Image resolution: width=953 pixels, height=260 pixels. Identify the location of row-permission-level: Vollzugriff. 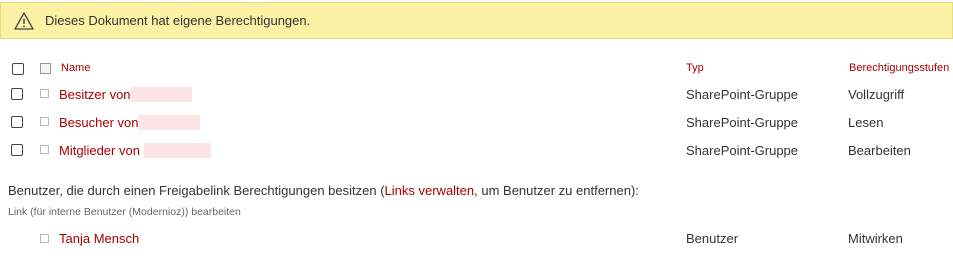
(876, 94).